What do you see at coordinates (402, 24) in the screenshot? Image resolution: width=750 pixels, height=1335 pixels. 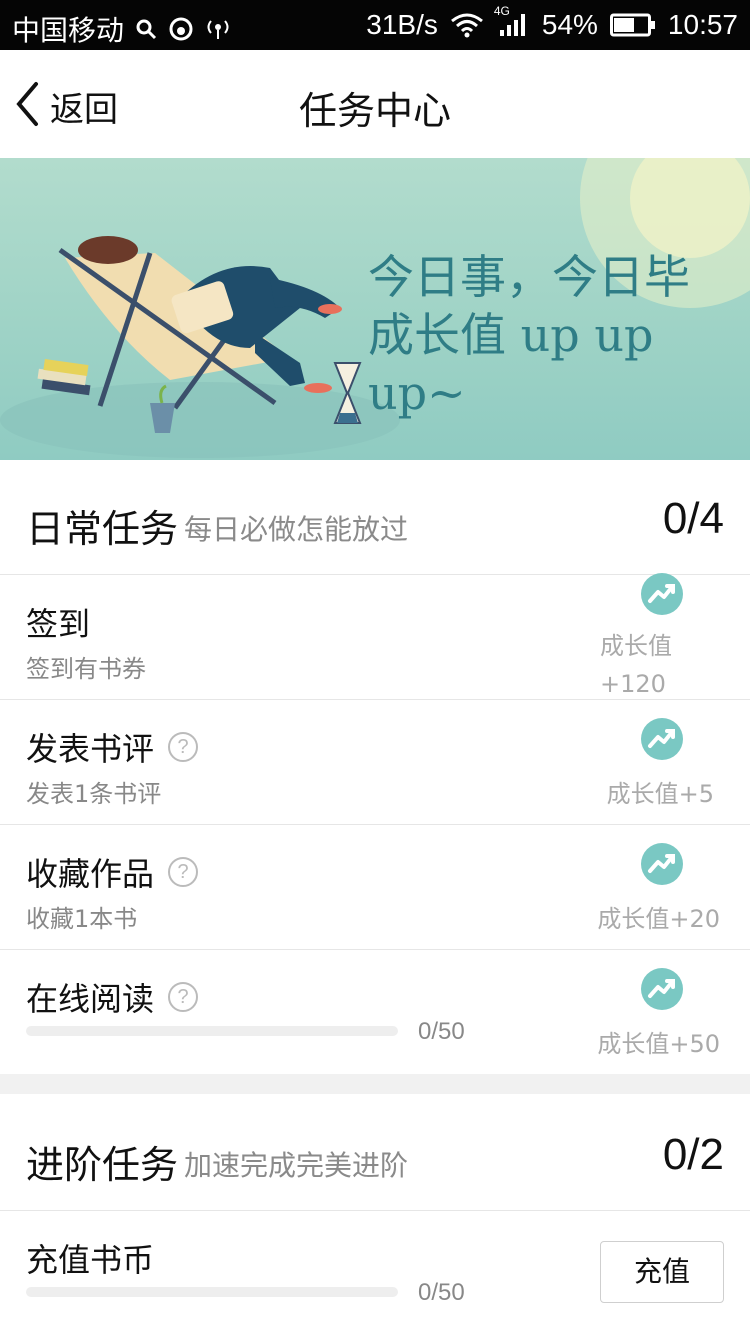 I see `network-speed: 31B/s` at bounding box center [402, 24].